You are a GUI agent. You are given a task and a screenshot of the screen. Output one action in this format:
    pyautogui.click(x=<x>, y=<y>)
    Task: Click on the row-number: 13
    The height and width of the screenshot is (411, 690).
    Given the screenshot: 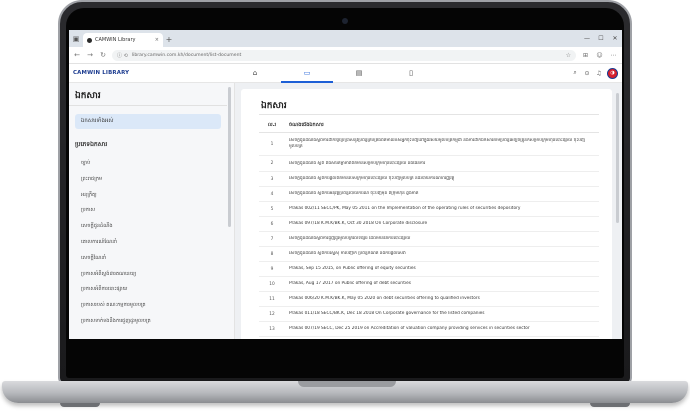 What is the action you would take?
    pyautogui.click(x=272, y=329)
    